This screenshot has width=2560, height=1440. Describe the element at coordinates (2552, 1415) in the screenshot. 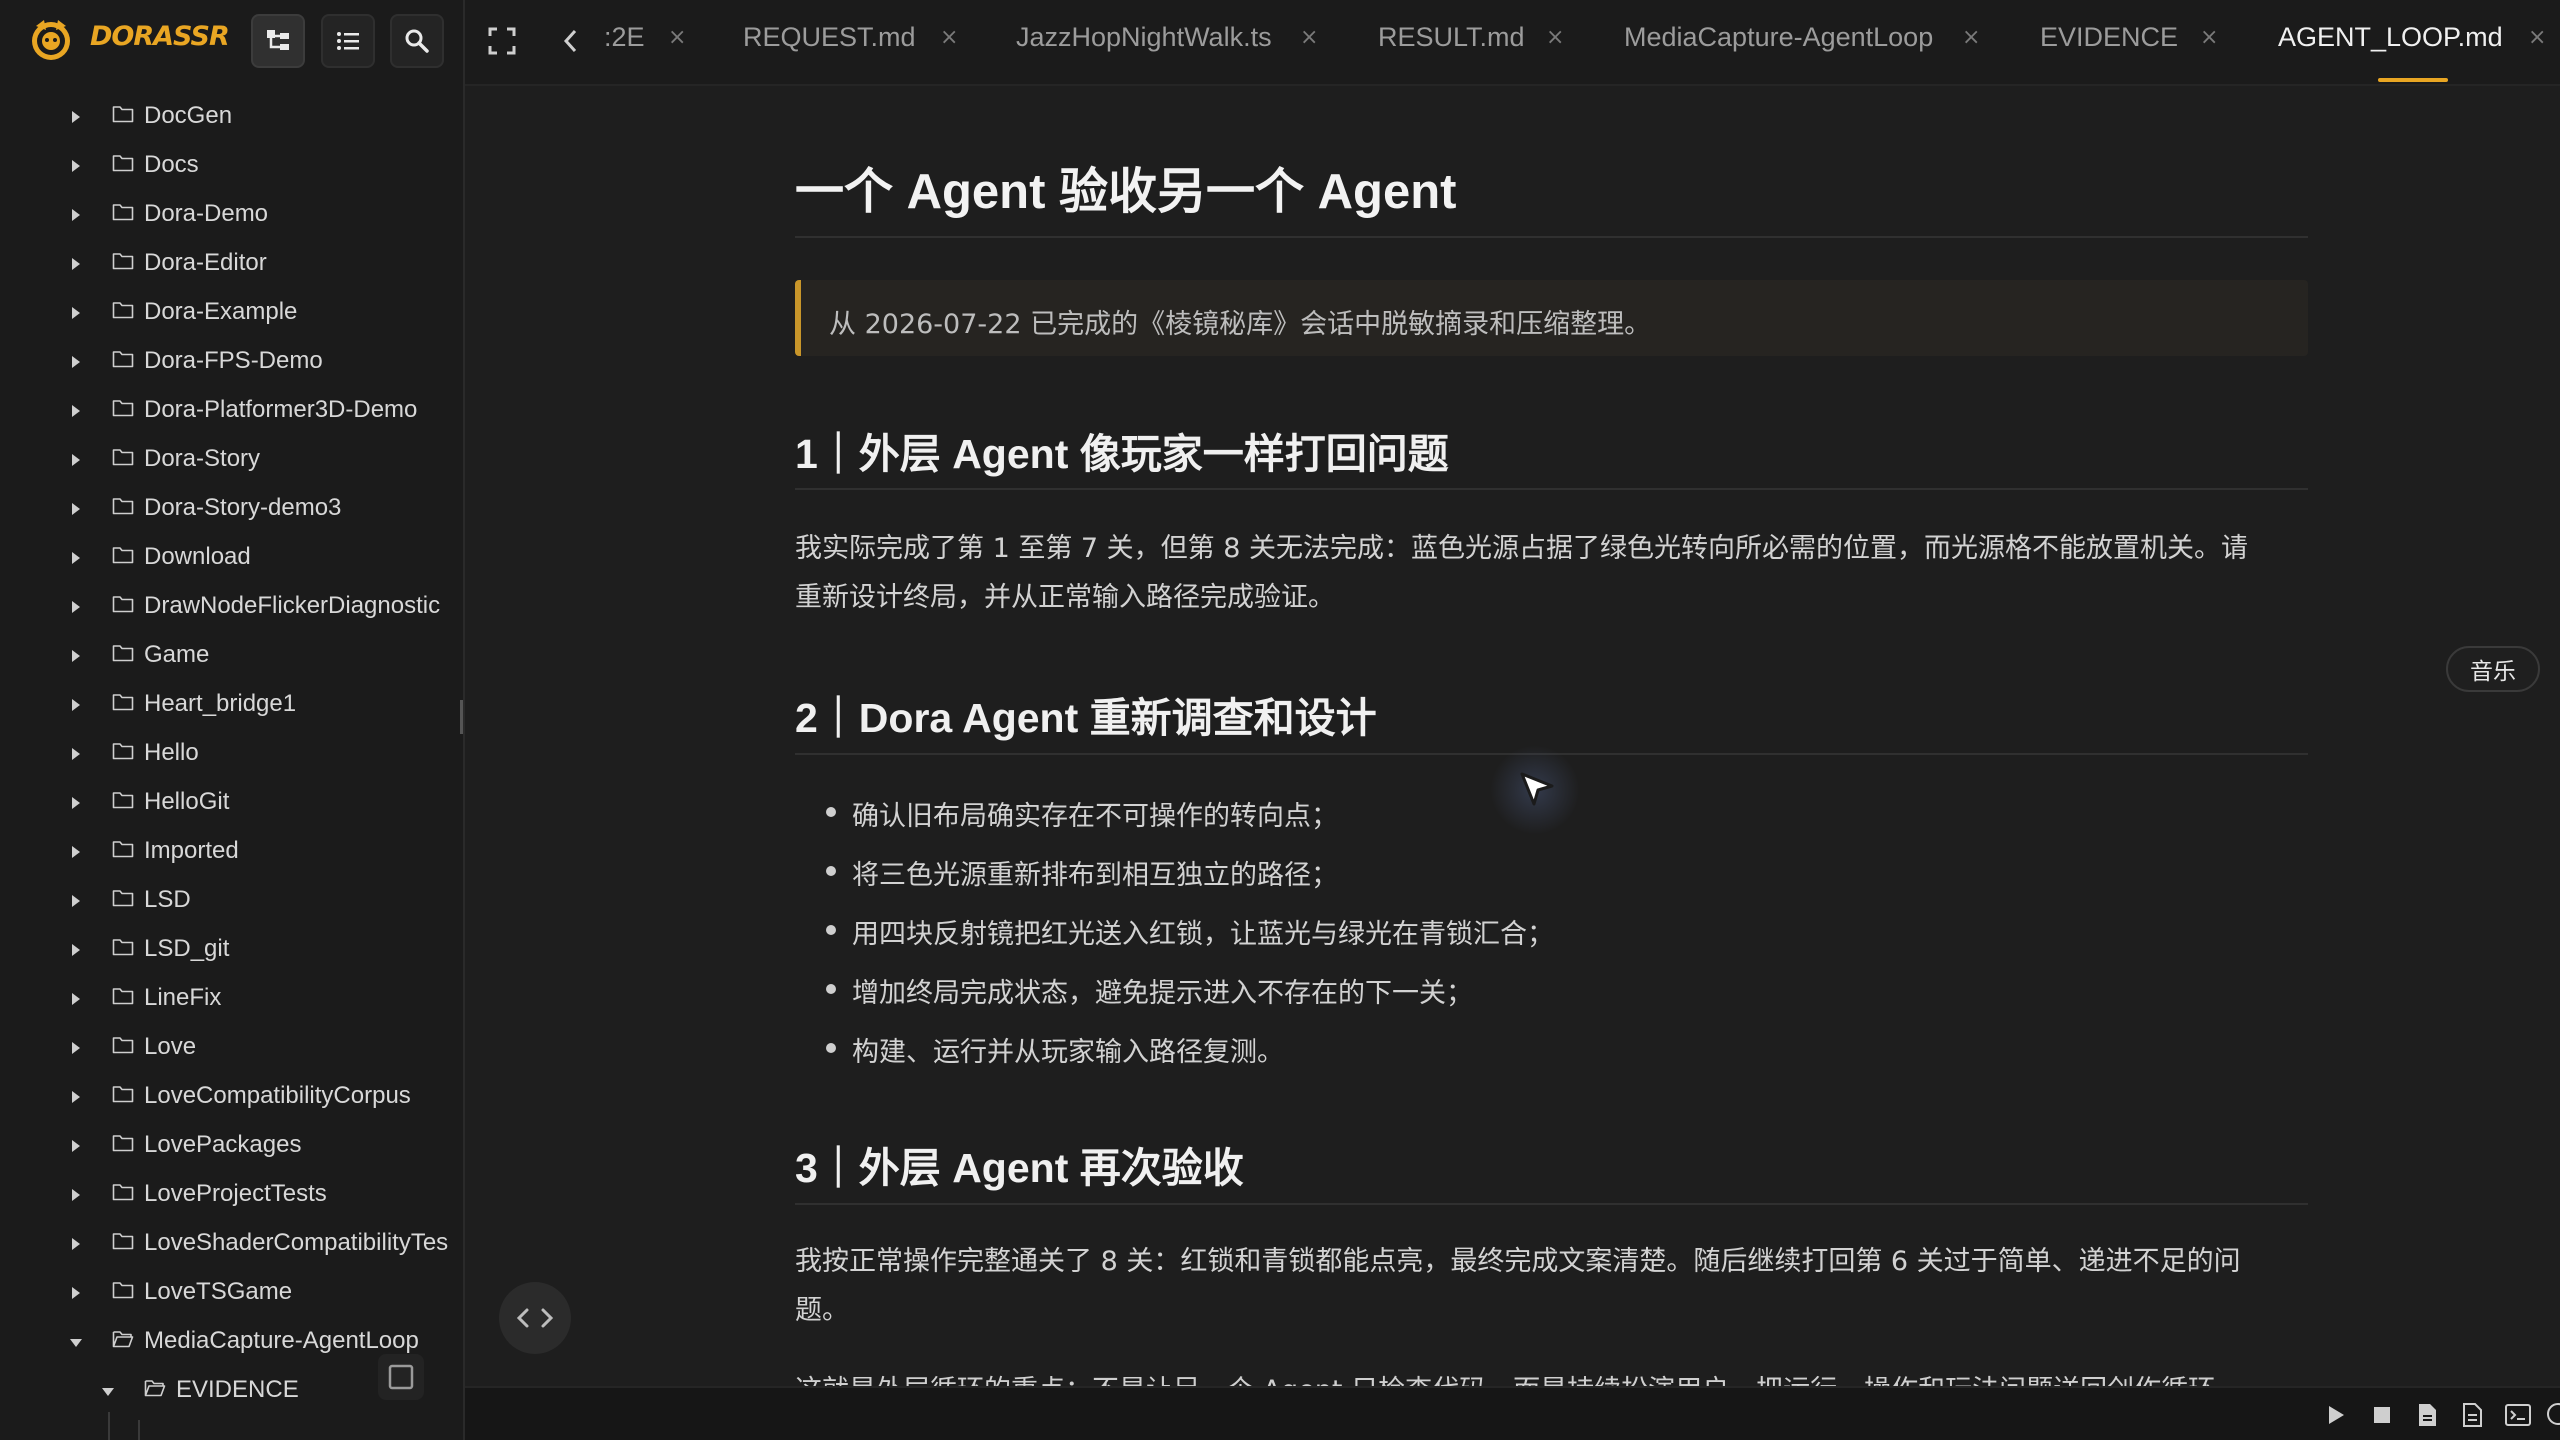

I see `chat-icon` at that location.